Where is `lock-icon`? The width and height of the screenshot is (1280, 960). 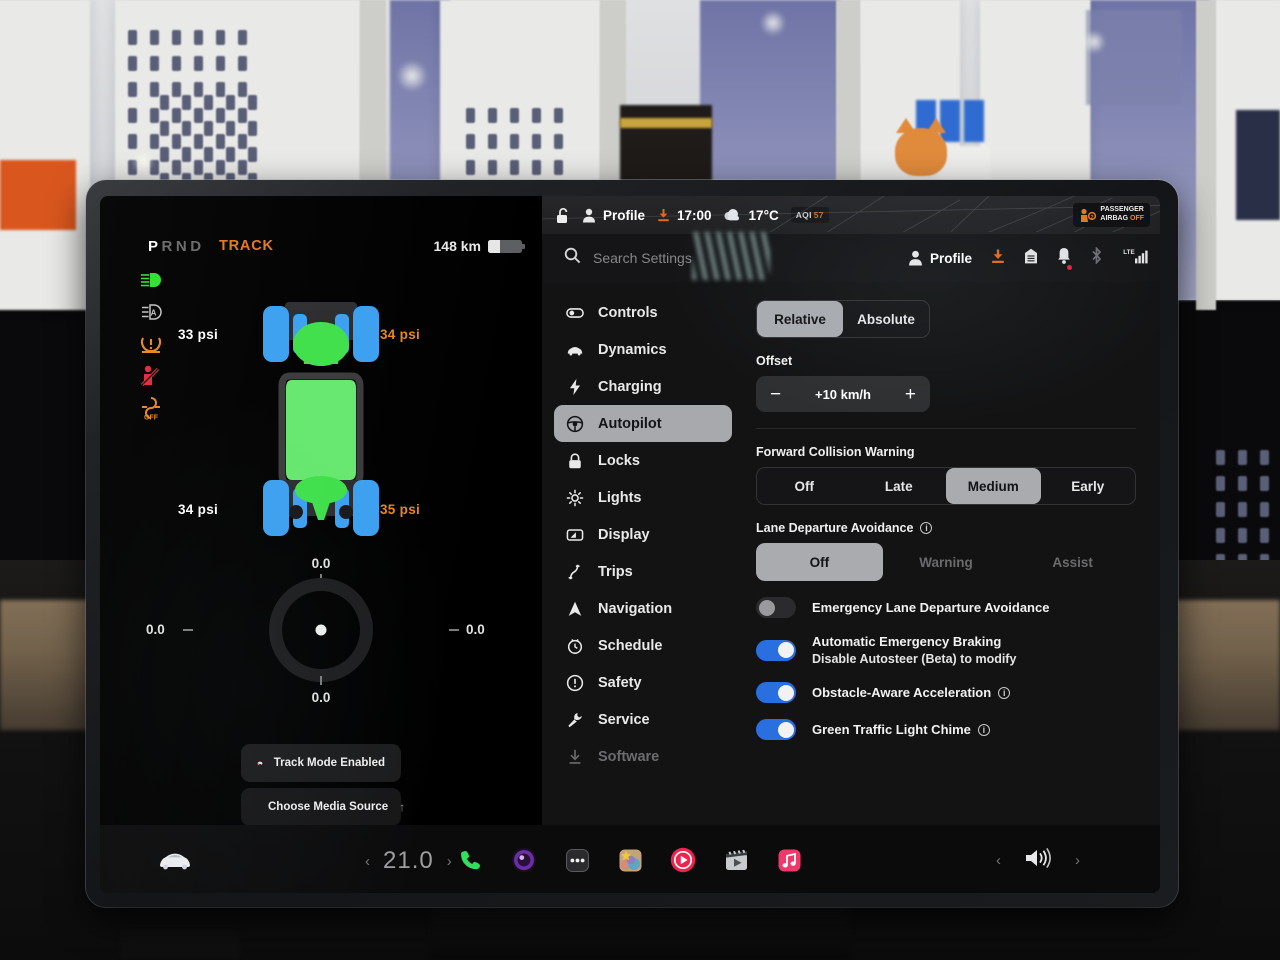 lock-icon is located at coordinates (575, 461).